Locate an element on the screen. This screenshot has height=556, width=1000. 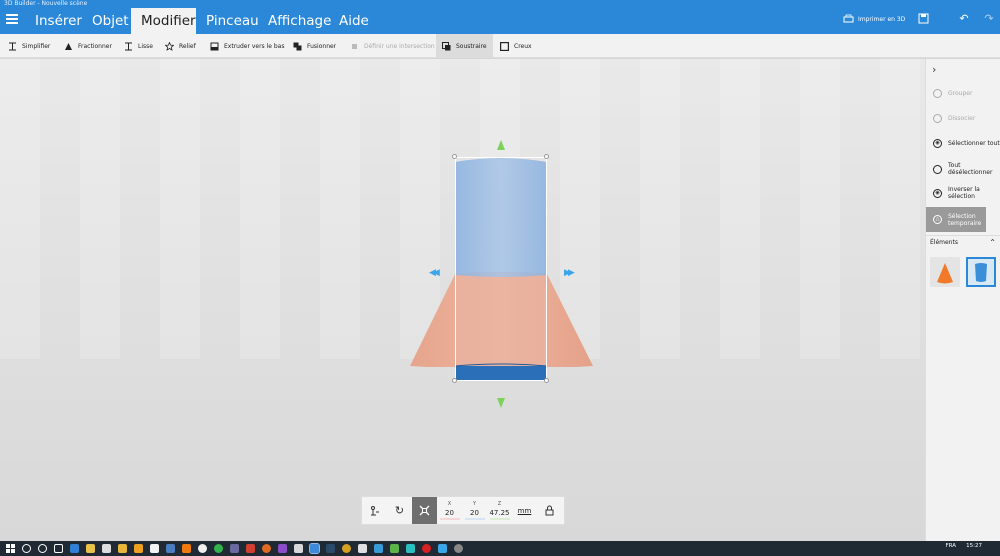
subtract-label: Soustraire is located at coordinates (471, 46).